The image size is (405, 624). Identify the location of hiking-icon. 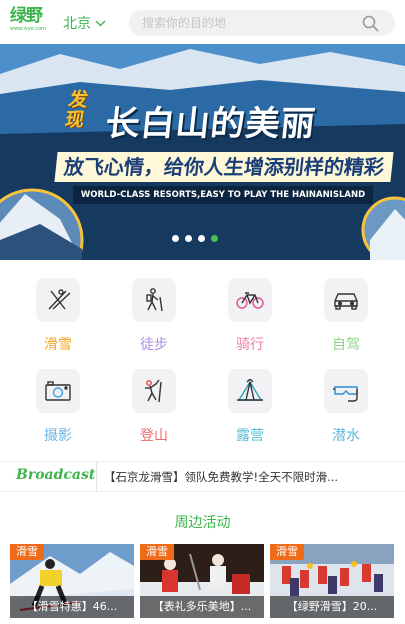
(154, 300).